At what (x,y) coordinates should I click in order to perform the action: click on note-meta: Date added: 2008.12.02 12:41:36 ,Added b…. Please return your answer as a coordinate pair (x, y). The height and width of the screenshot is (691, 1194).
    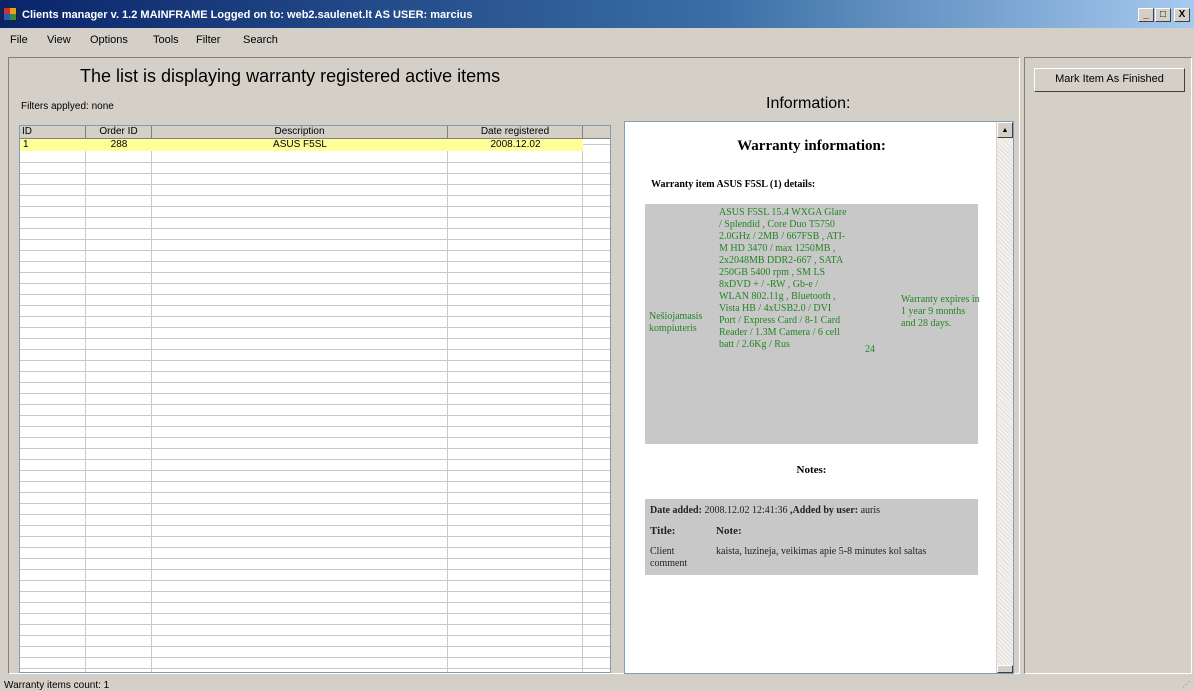
    Looking at the image, I should click on (765, 510).